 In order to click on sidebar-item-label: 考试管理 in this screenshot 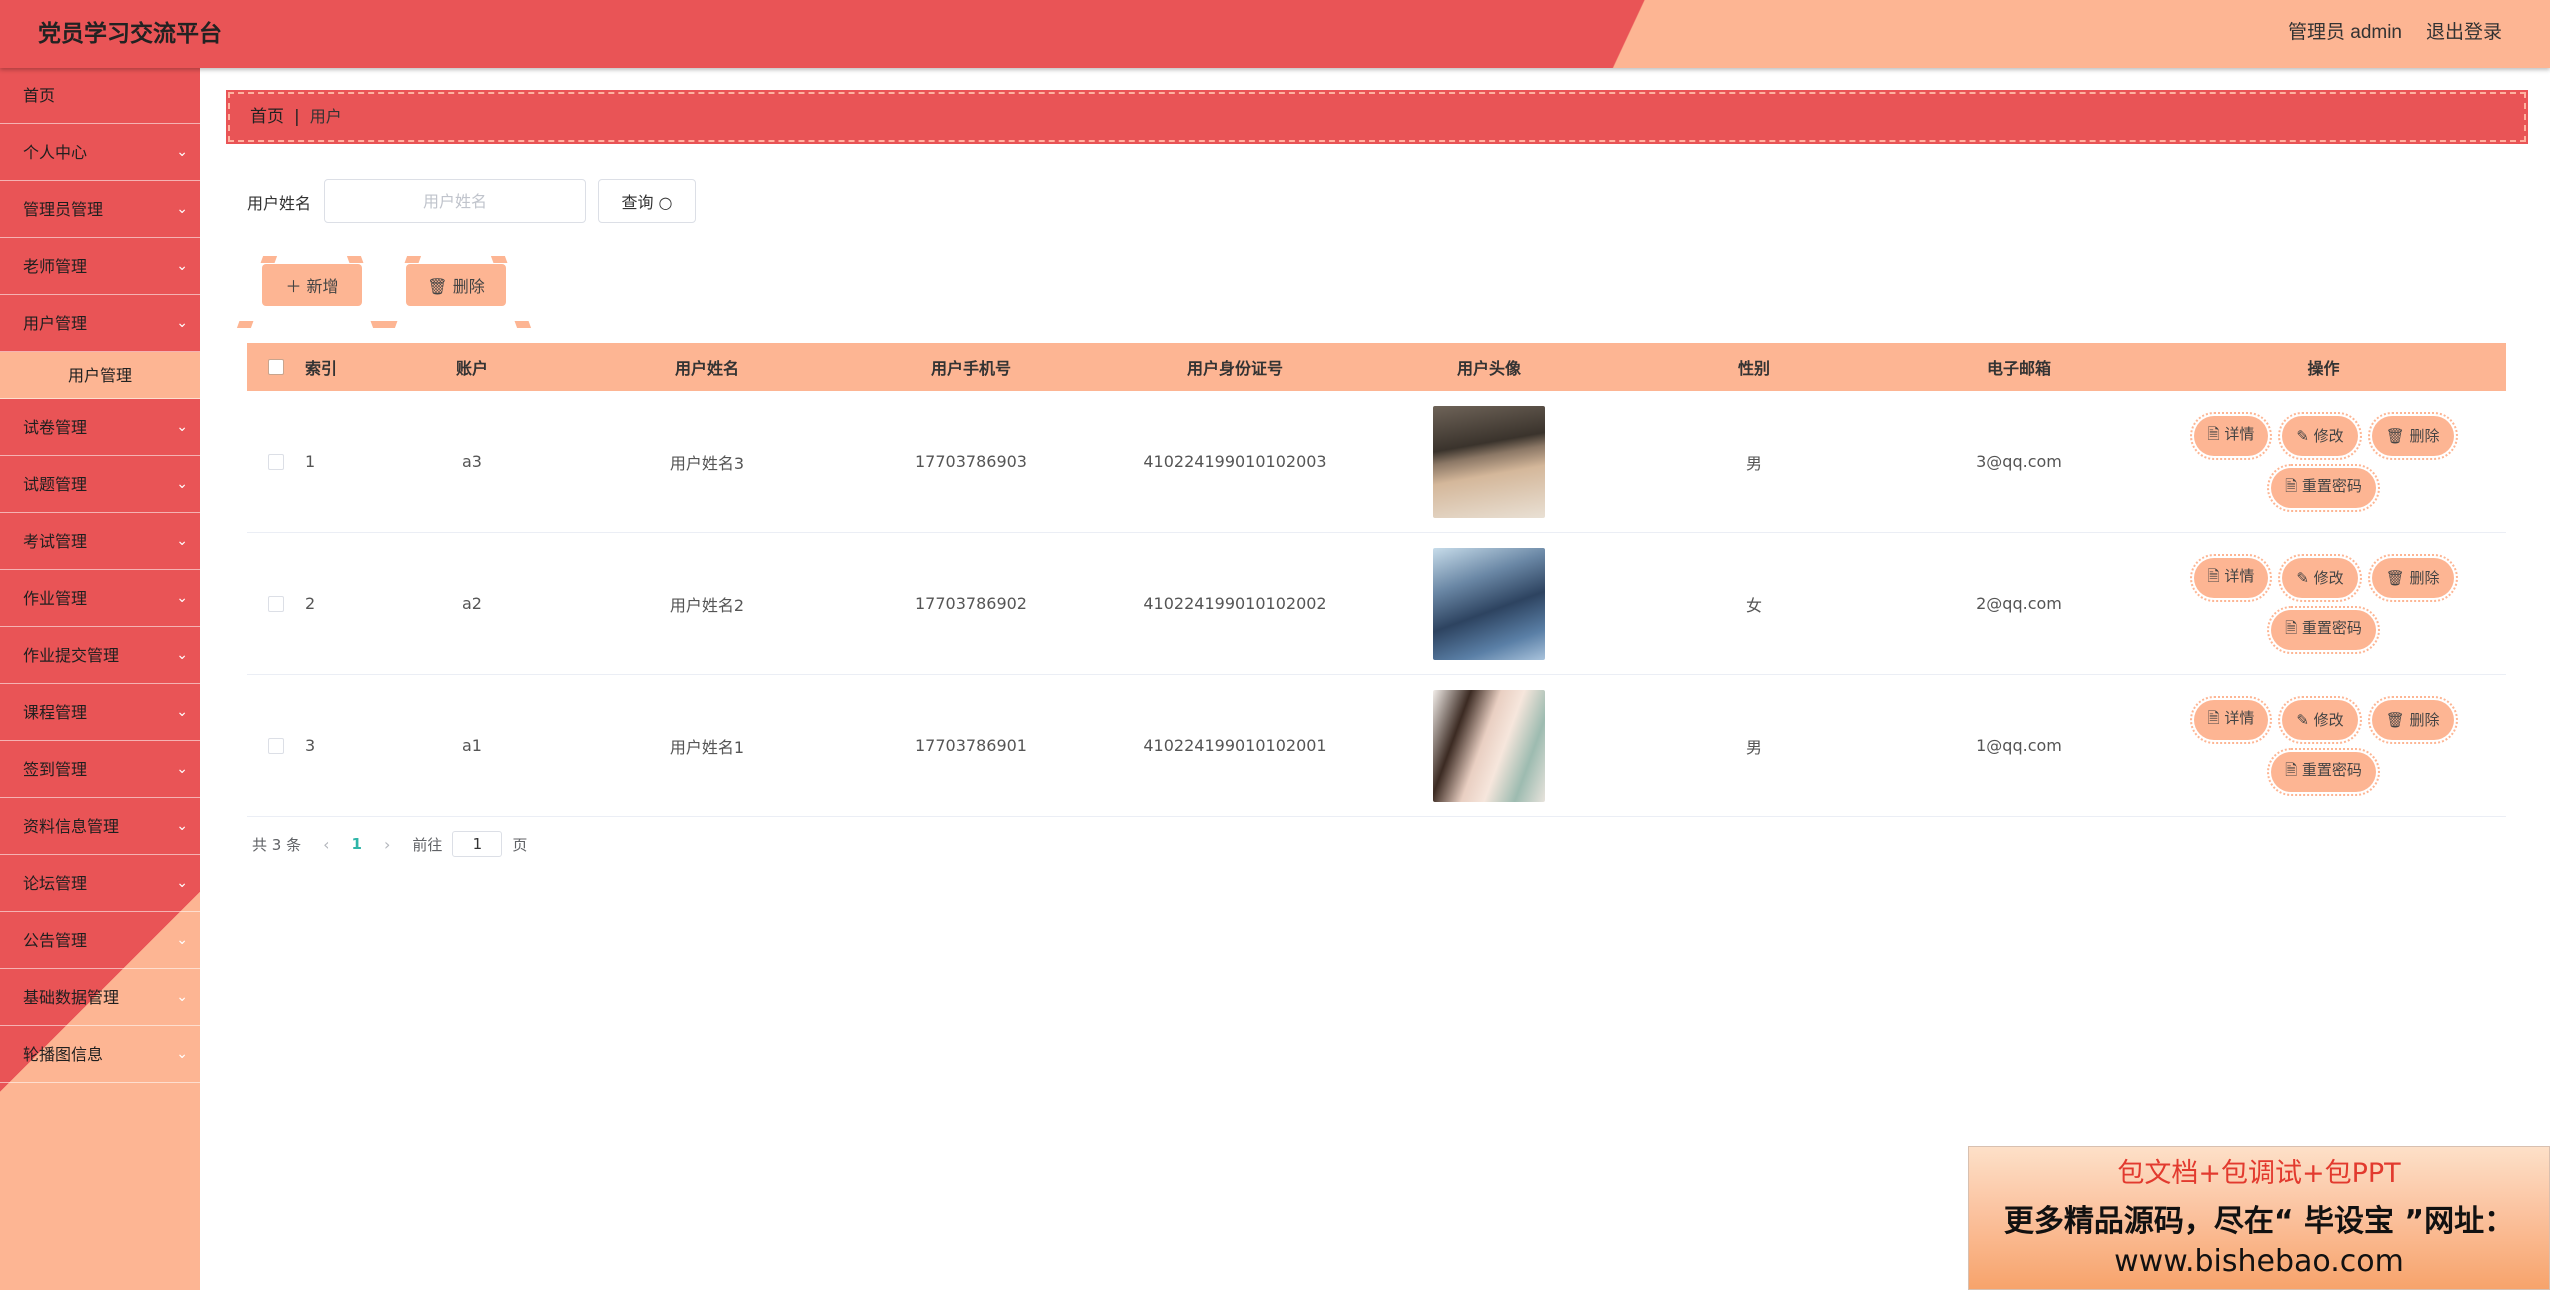, I will do `click(55, 541)`.